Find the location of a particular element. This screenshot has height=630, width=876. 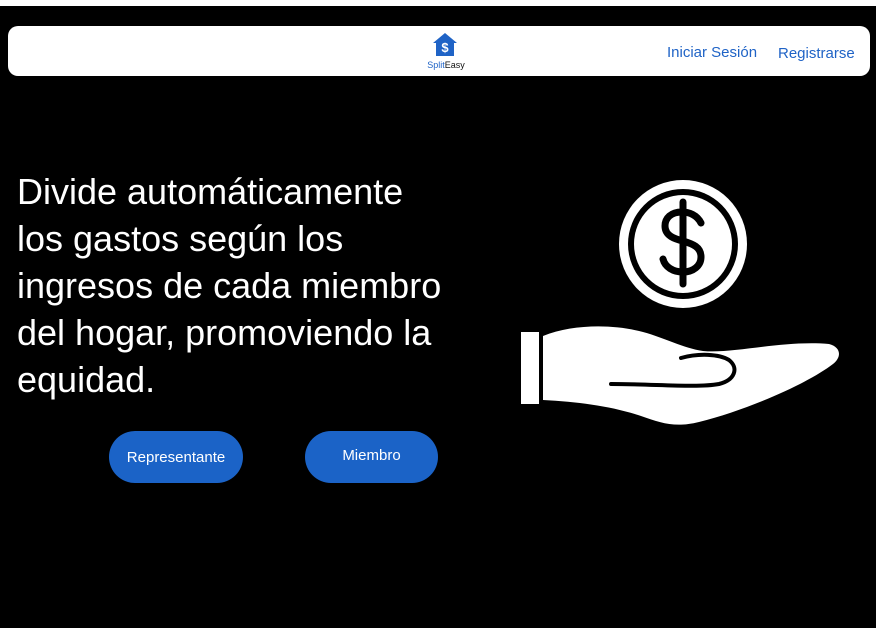

house-dollar-icon: $ is located at coordinates (445, 44).